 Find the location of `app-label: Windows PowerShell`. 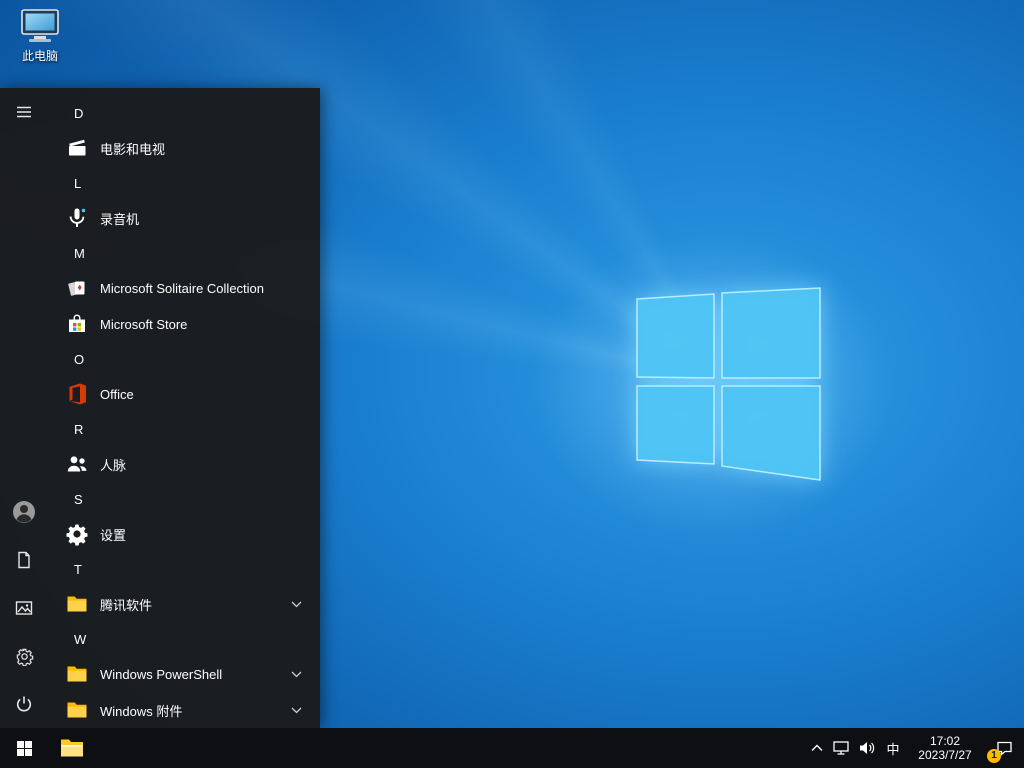

app-label: Windows PowerShell is located at coordinates (161, 674).